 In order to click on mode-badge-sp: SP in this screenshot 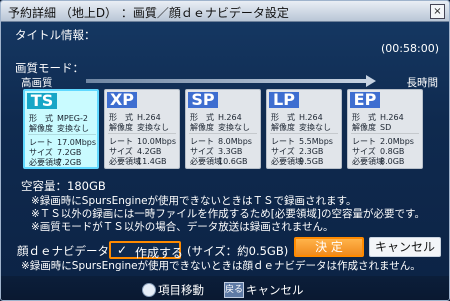, I will do `click(203, 100)`.